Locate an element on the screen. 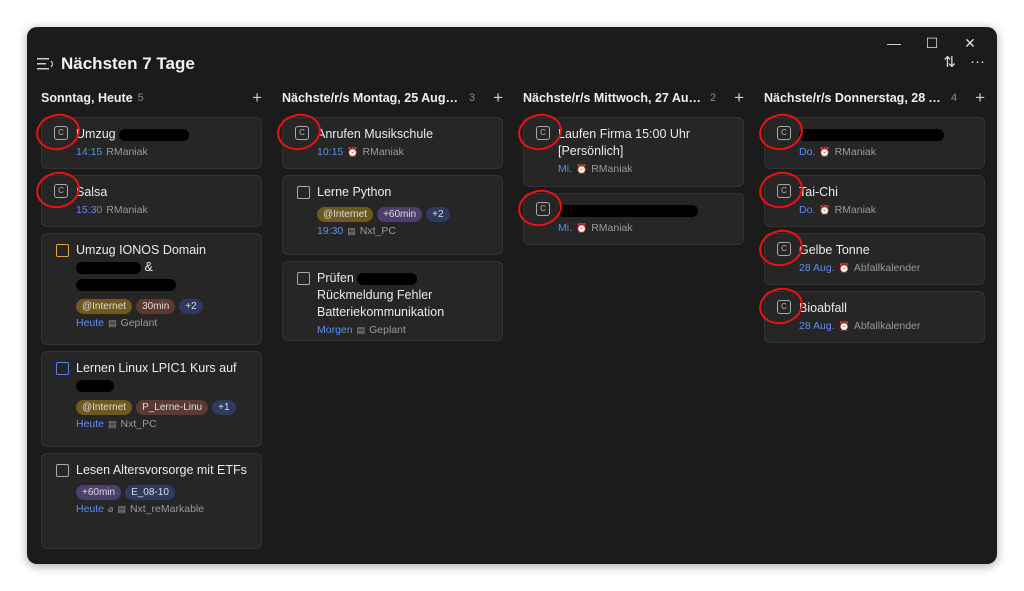  task-title: Lerne Python is located at coordinates (354, 192).